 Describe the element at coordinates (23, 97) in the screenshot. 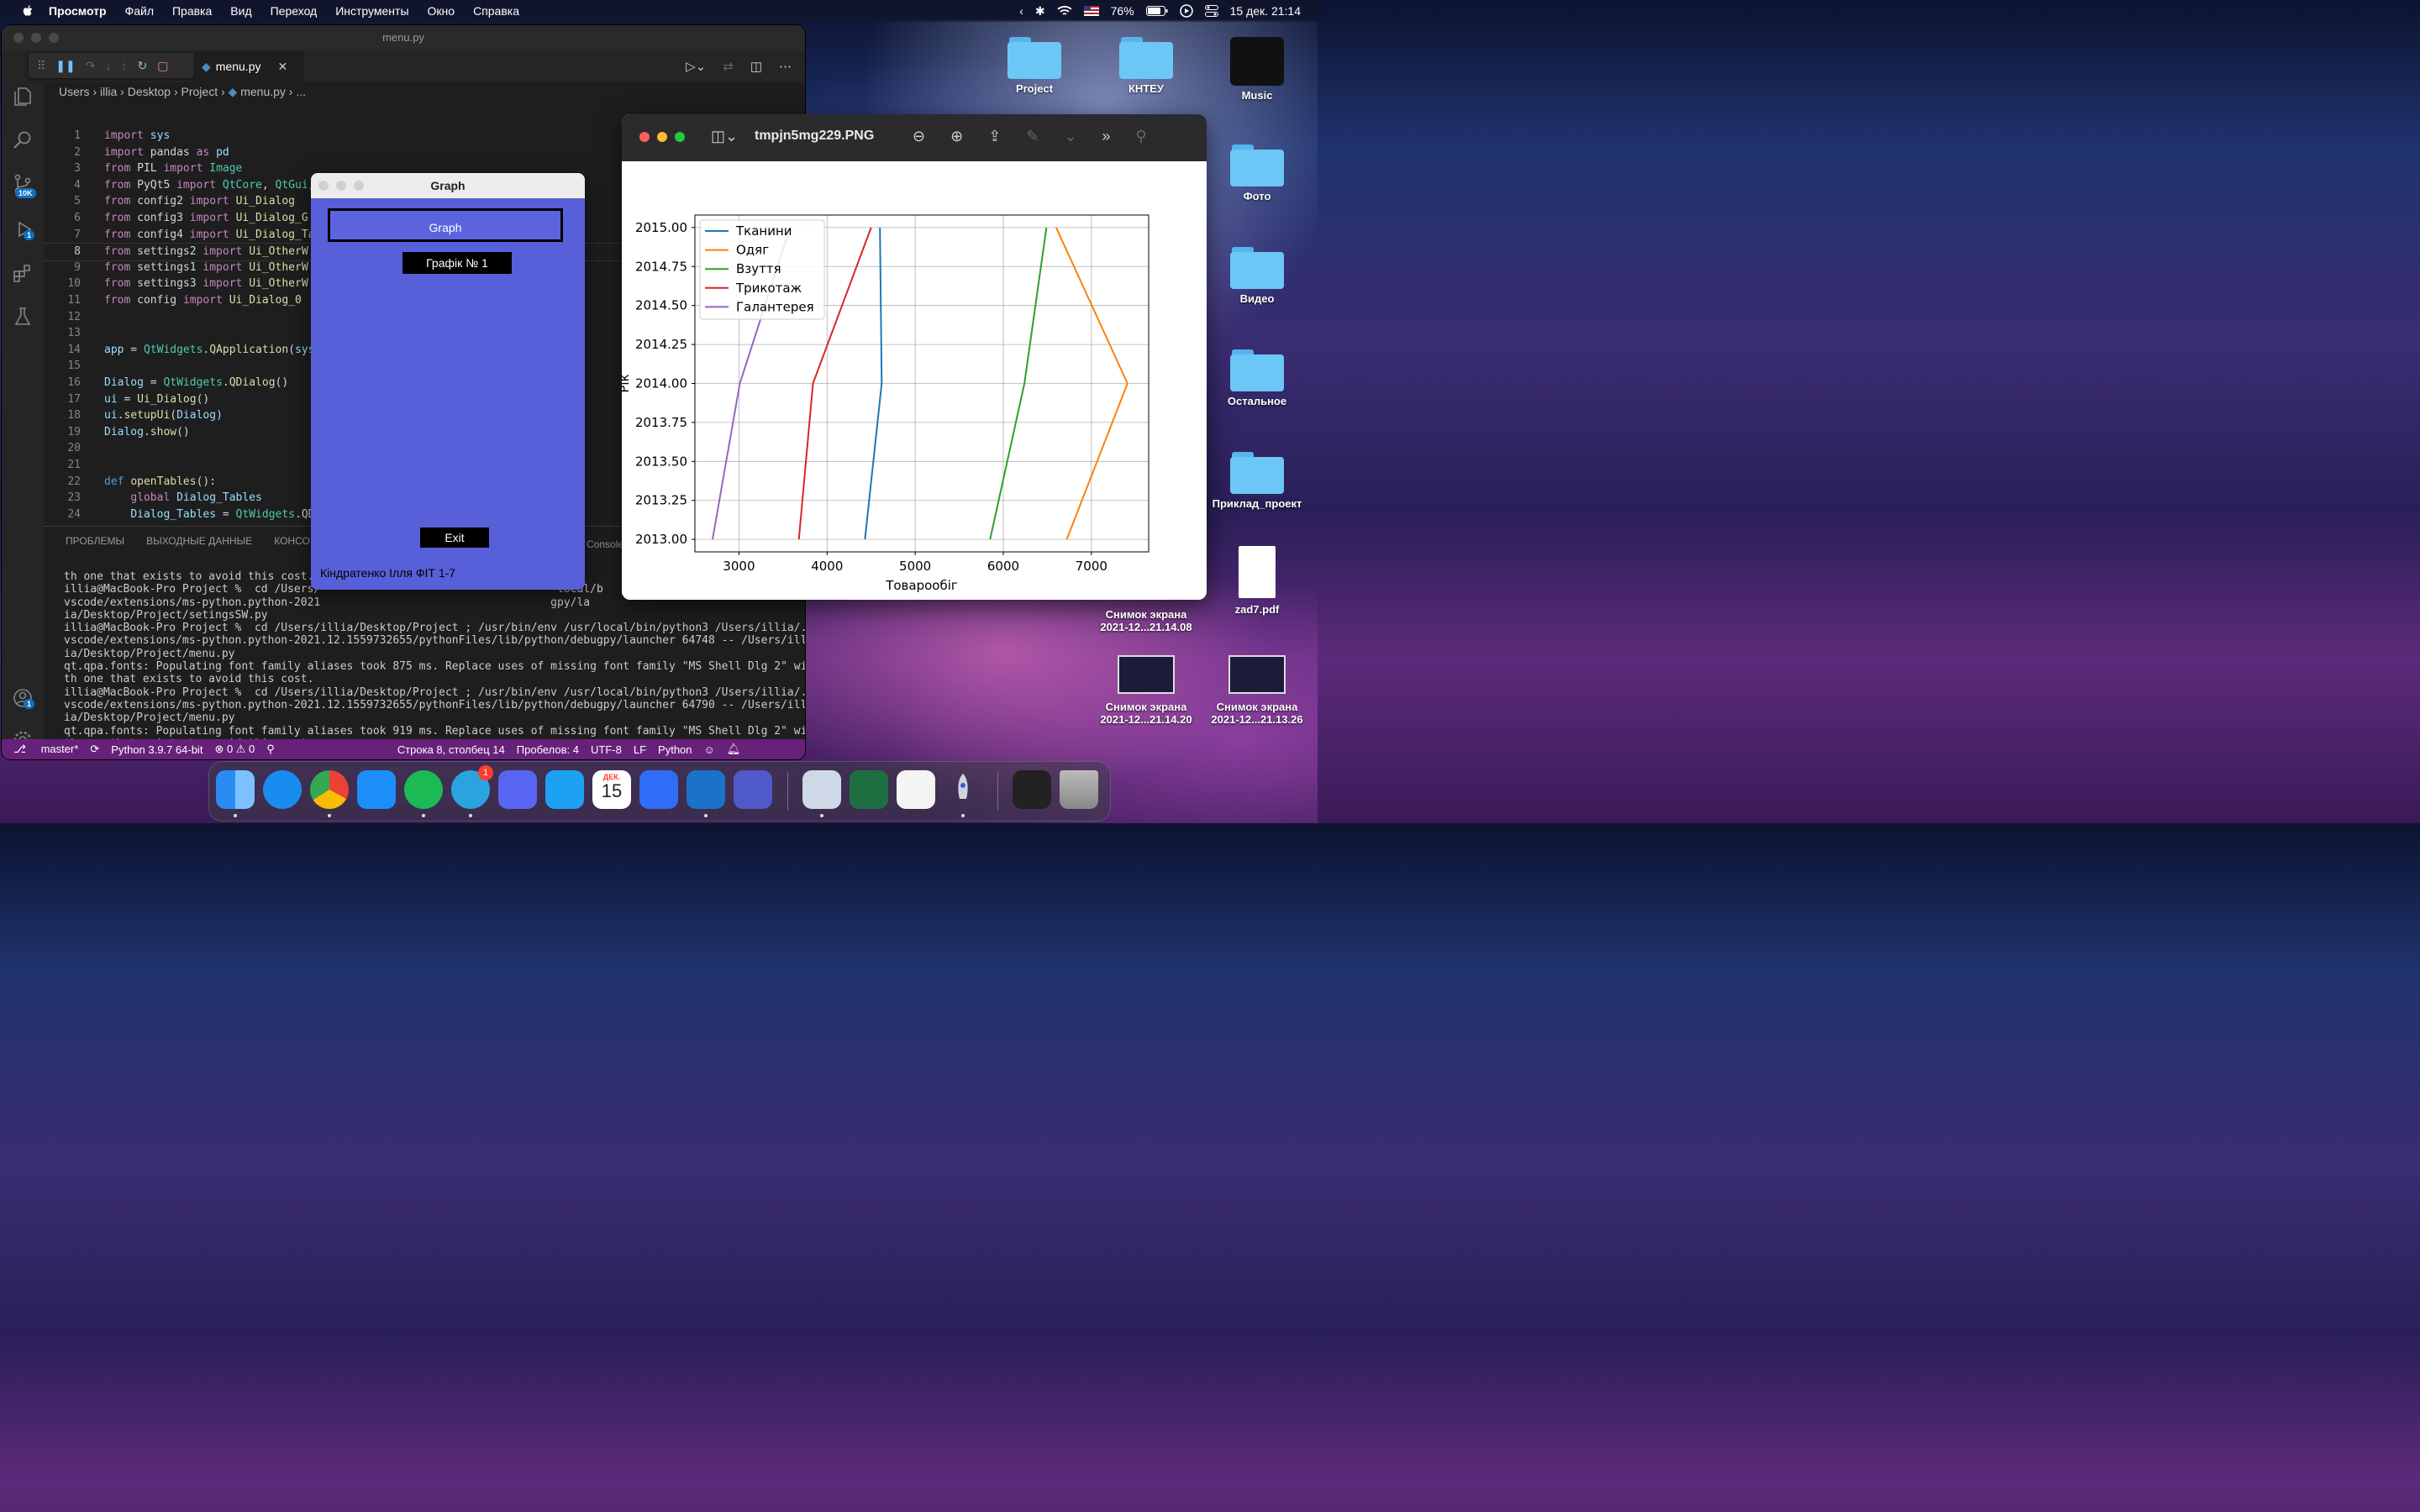

I see `explorer-icon` at that location.